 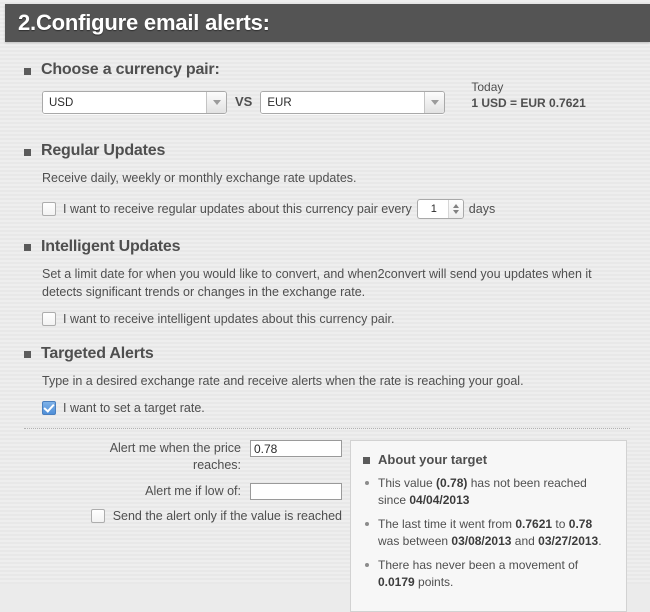 What do you see at coordinates (49, 208) in the screenshot?
I see `regular-updates-checkbox` at bounding box center [49, 208].